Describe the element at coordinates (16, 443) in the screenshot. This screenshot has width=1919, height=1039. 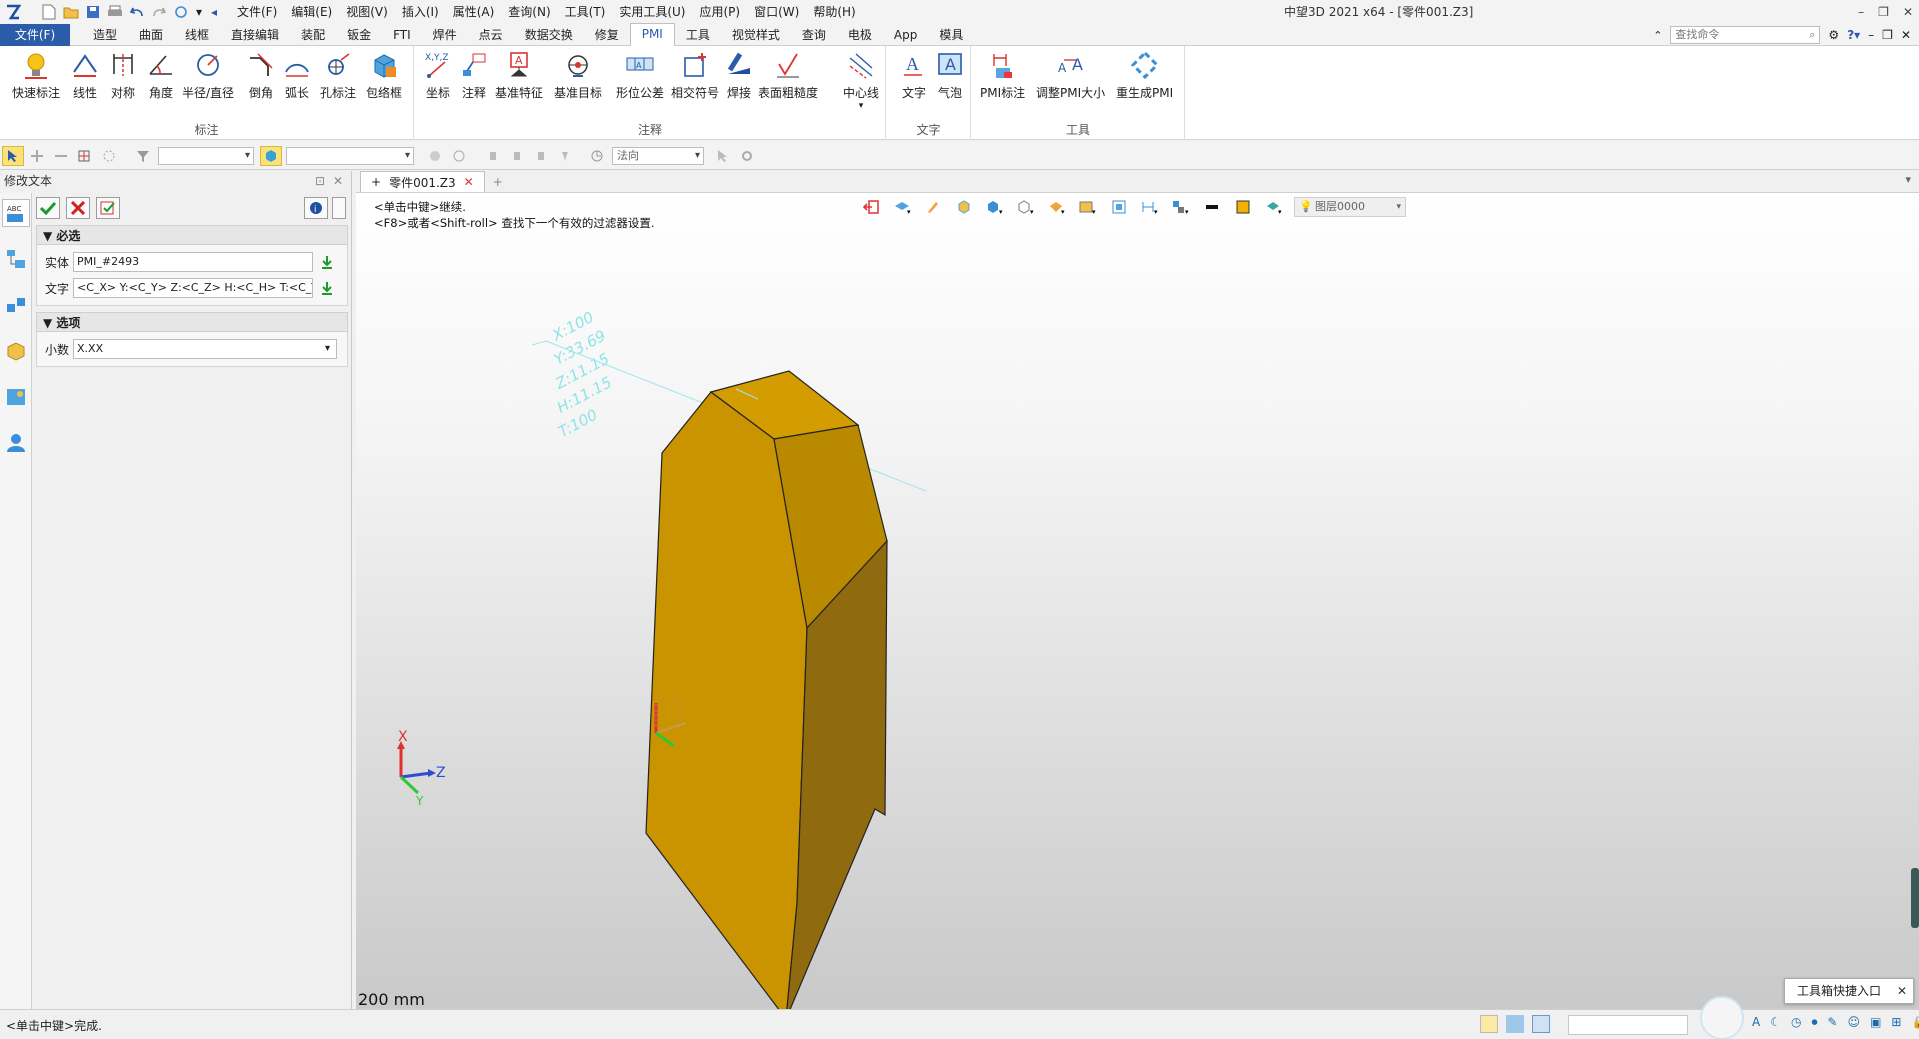
I see `user-role-icon` at that location.